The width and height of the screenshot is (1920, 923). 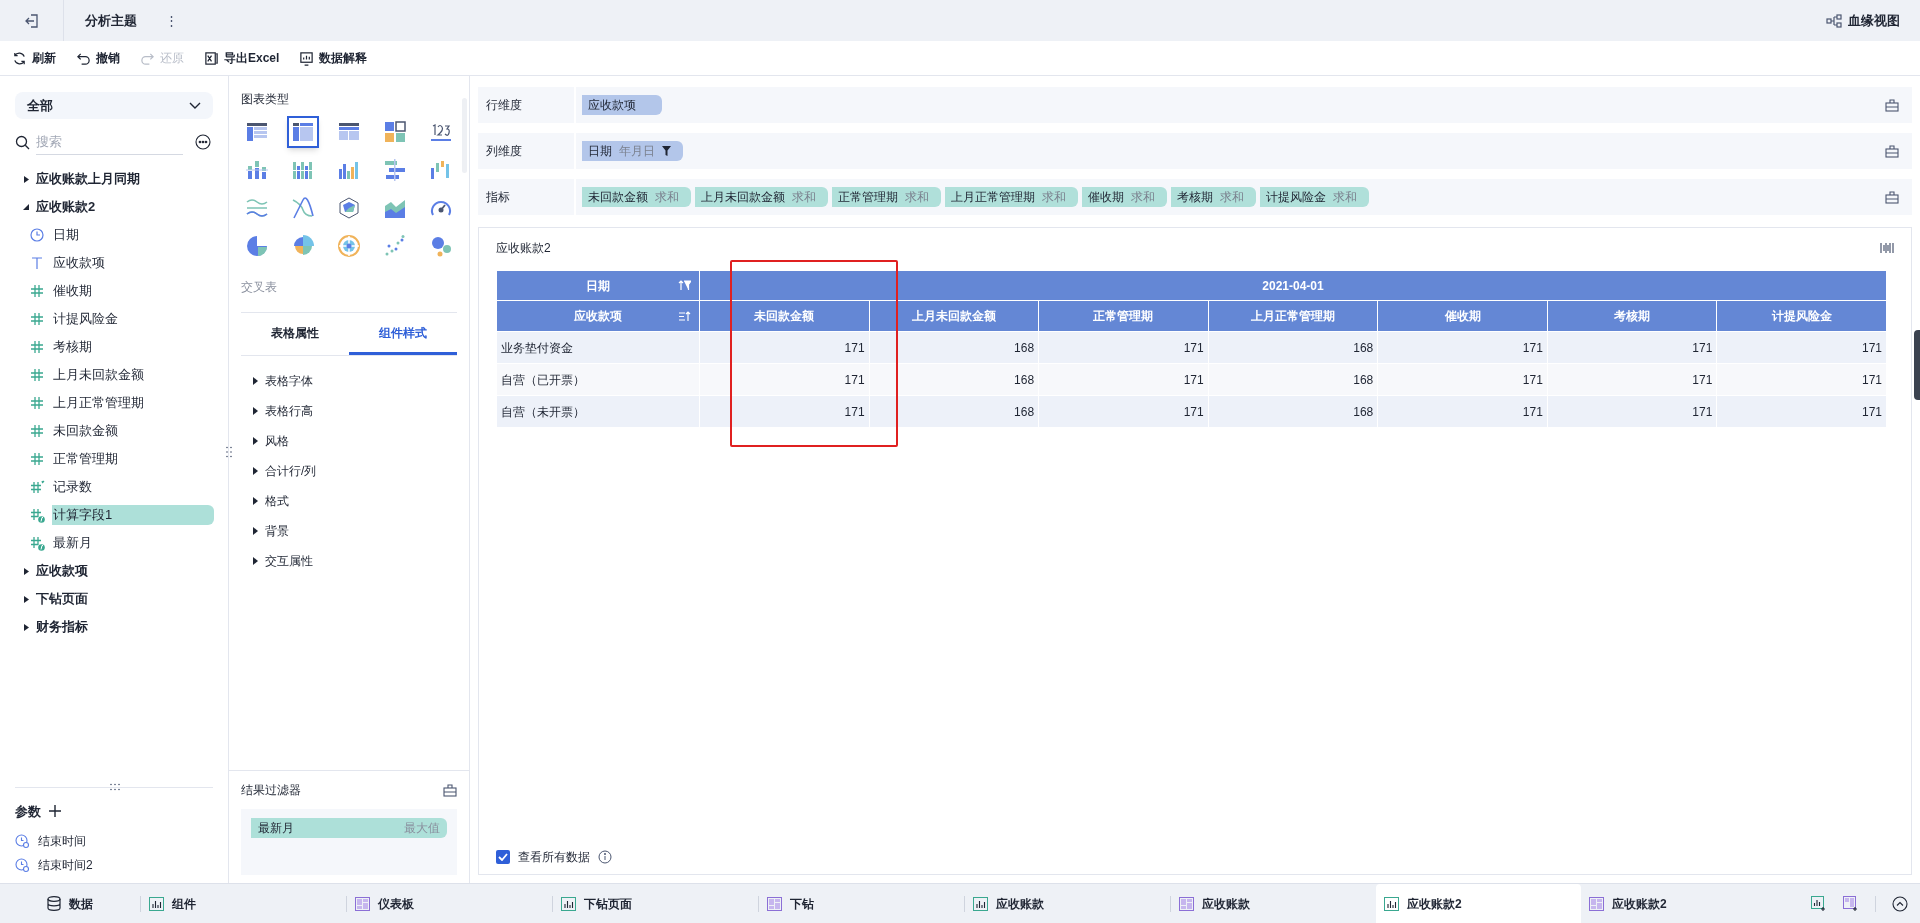 What do you see at coordinates (1293, 285) in the screenshot?
I see `header-cell: 2021-04-01` at bounding box center [1293, 285].